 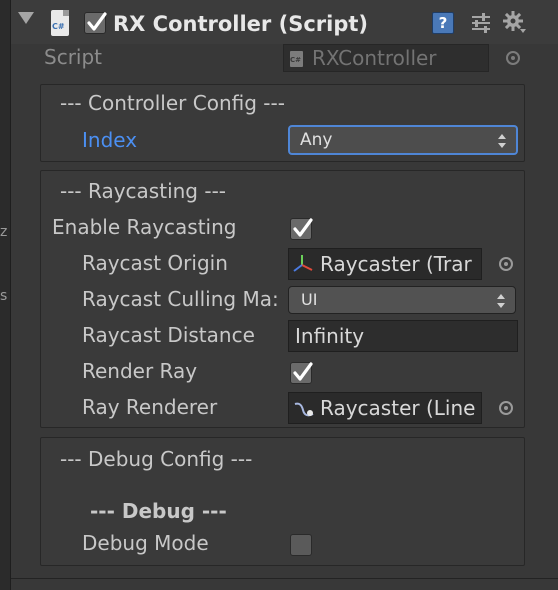 What do you see at coordinates (403, 336) in the screenshot?
I see `raycast-distance-input: Infinity` at bounding box center [403, 336].